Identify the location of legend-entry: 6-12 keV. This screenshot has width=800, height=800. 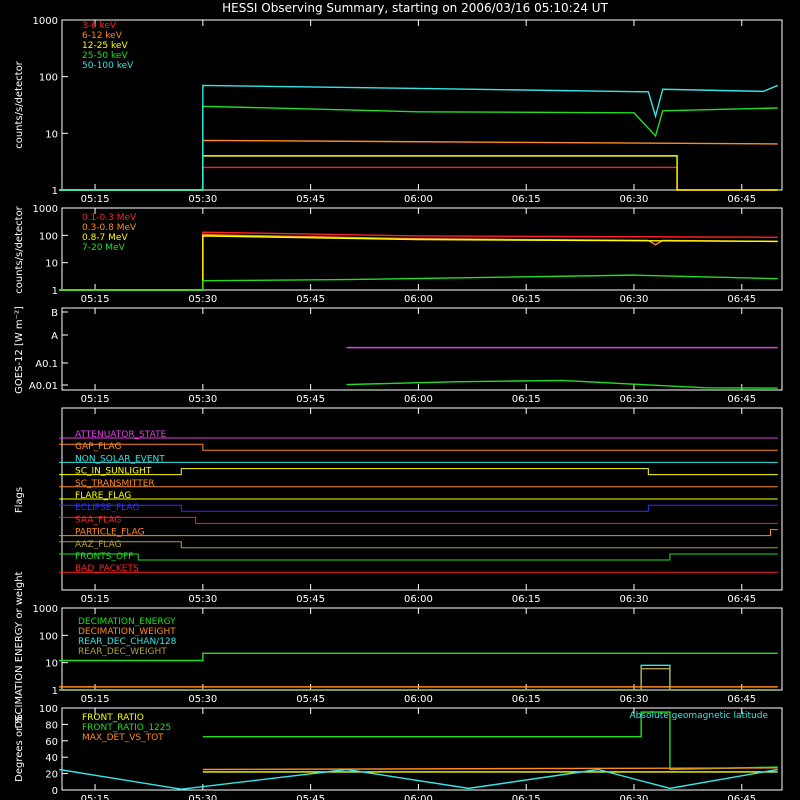
(102, 36).